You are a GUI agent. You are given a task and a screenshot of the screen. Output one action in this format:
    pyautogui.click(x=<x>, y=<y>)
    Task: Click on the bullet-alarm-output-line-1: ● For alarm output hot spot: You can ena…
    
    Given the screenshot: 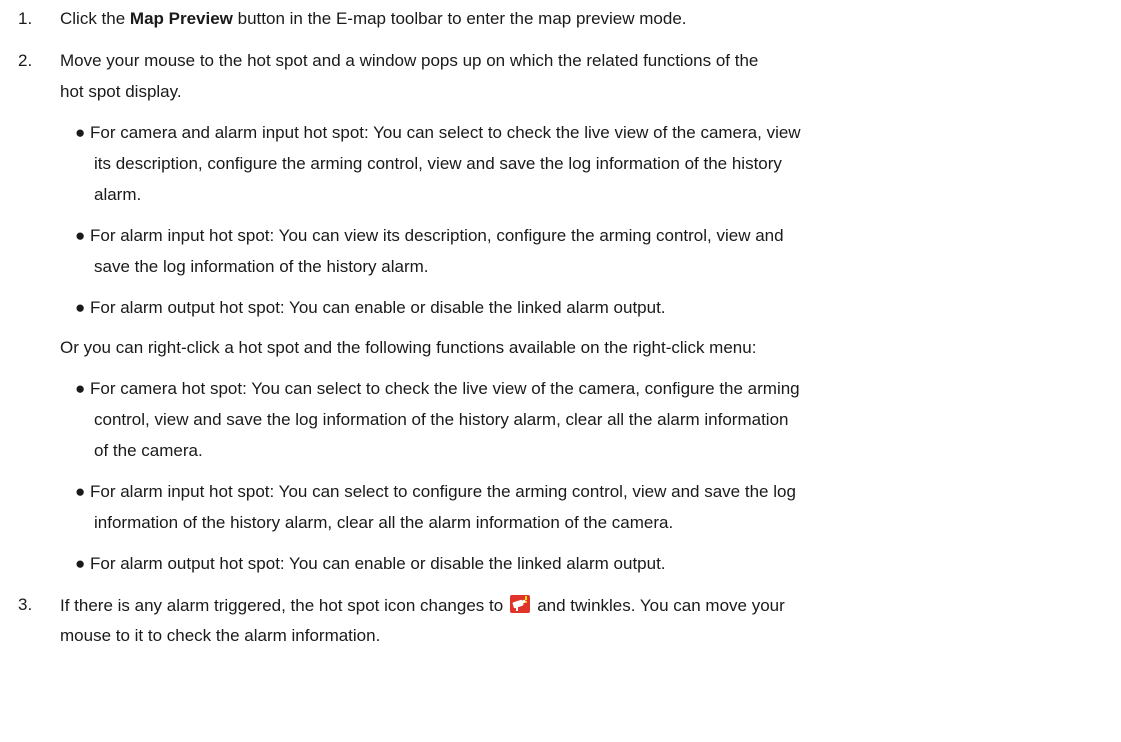 What is the action you would take?
    pyautogui.click(x=370, y=307)
    